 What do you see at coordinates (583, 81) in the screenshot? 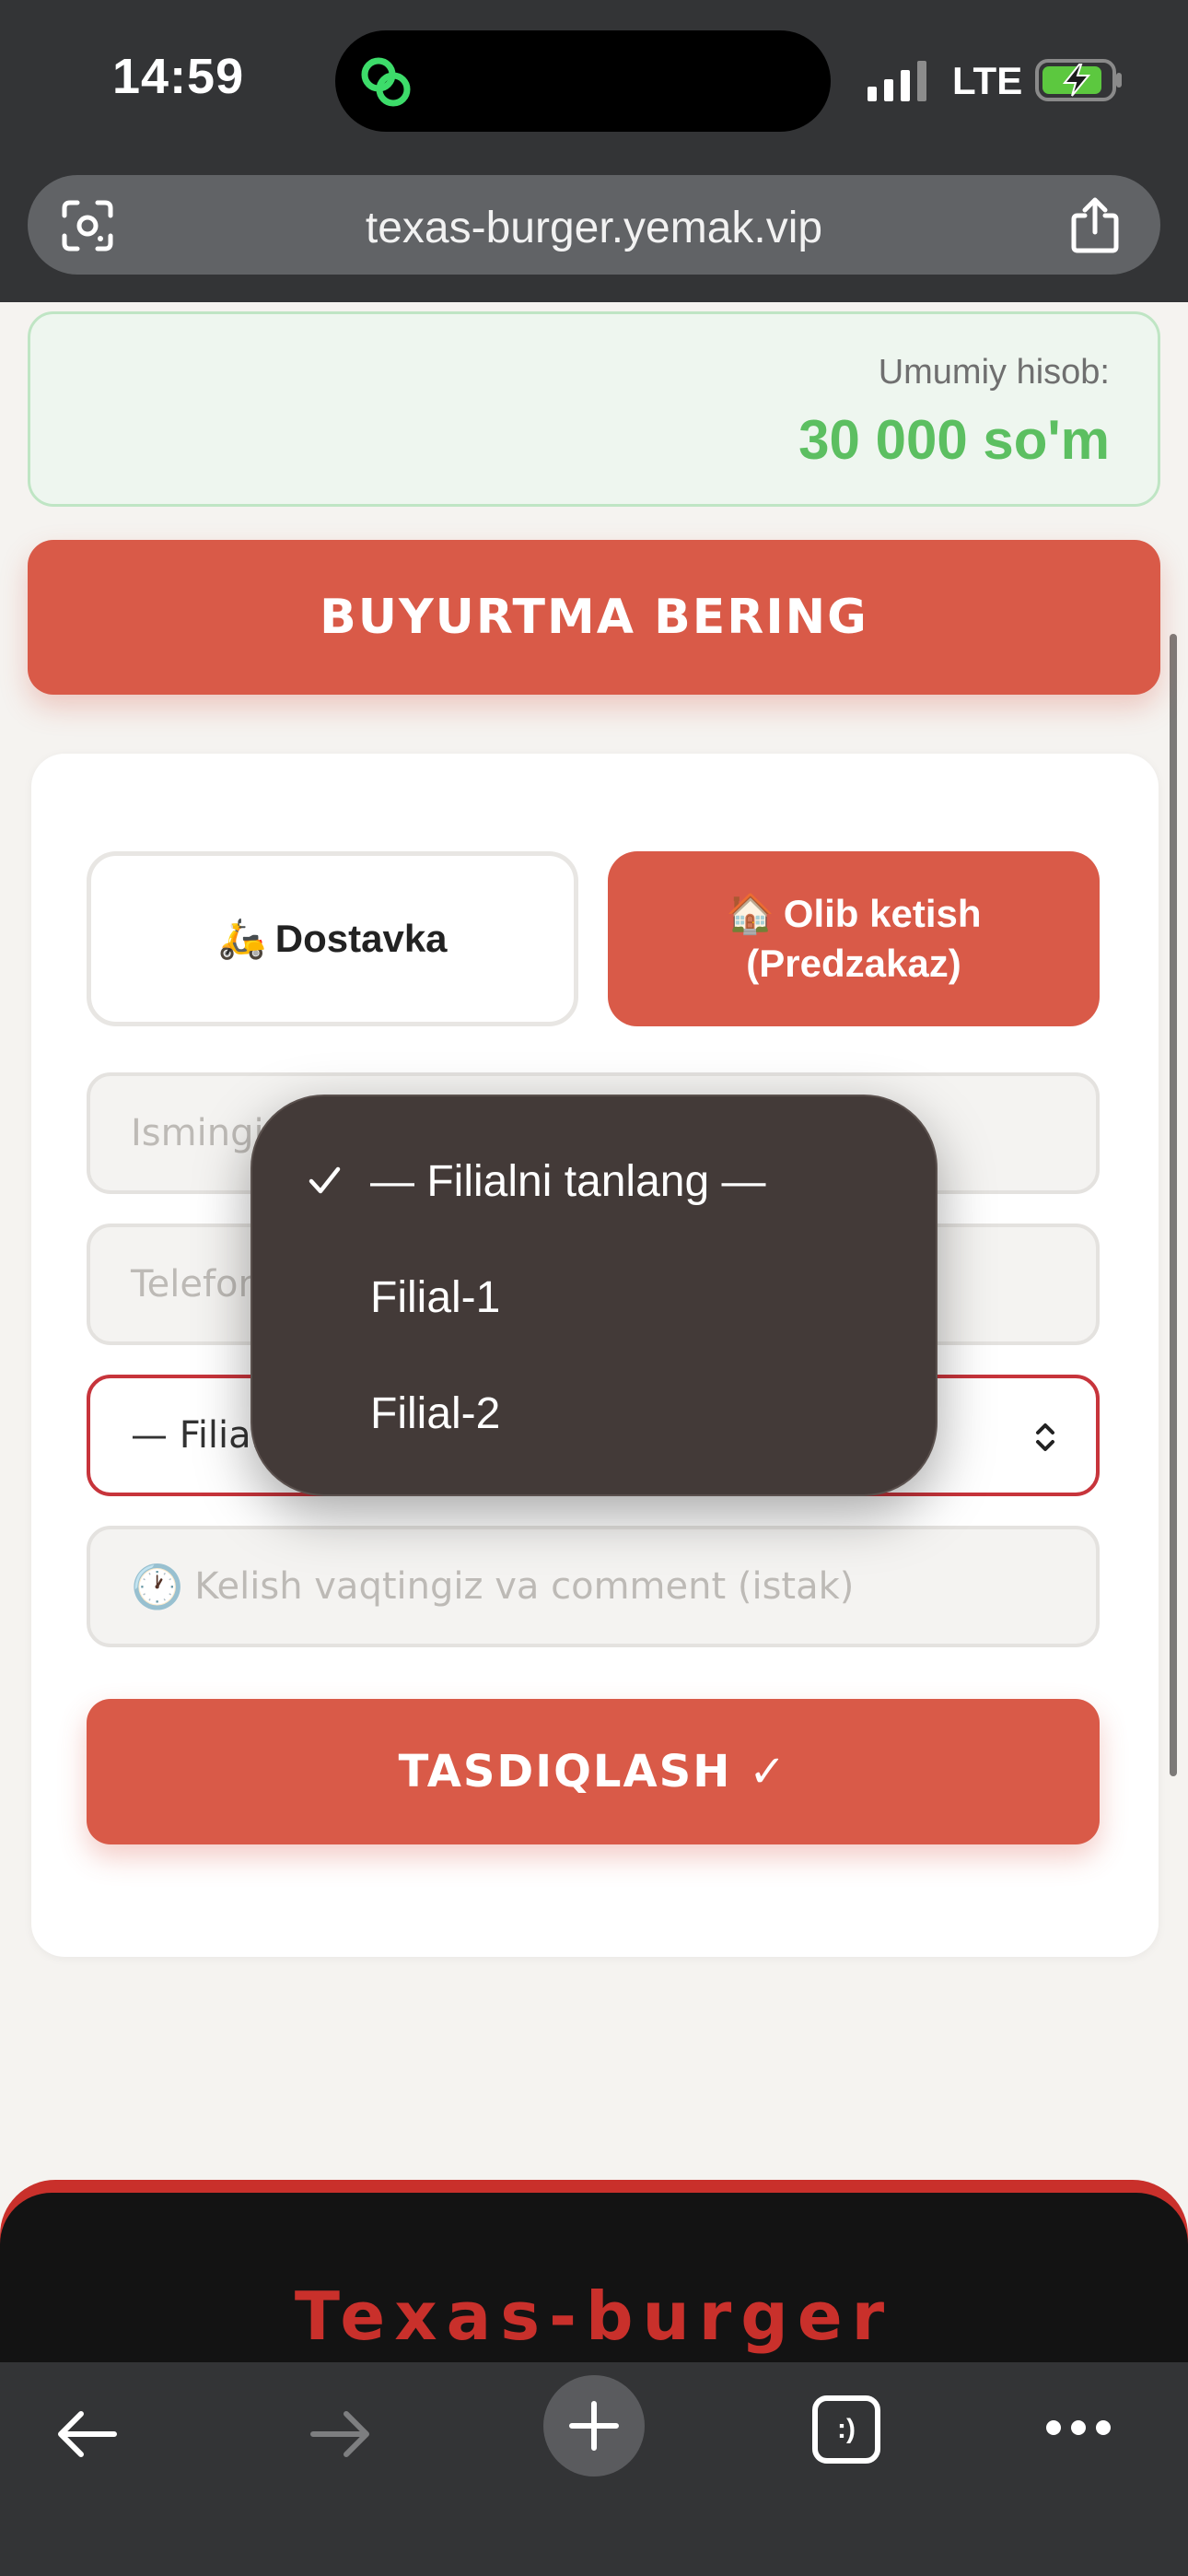
I see `dynamic-island` at bounding box center [583, 81].